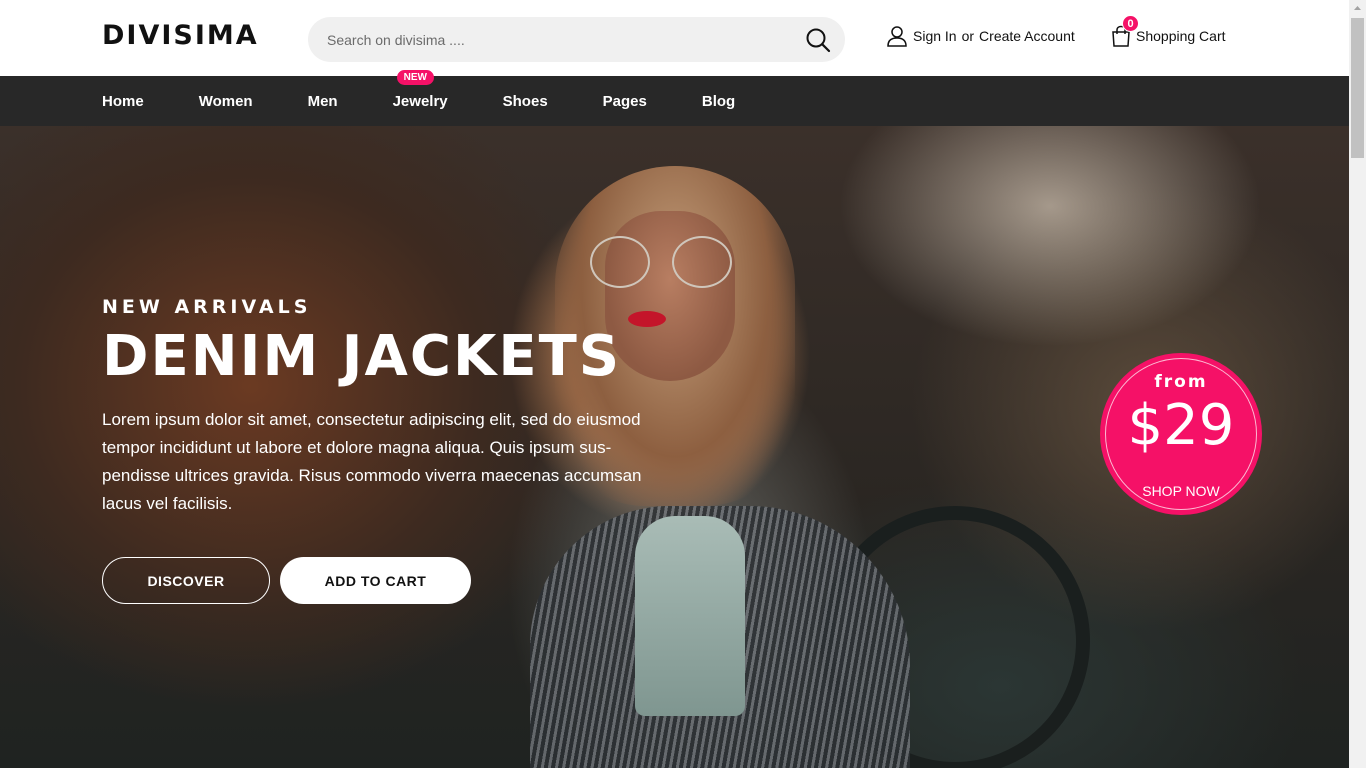  Describe the element at coordinates (415, 77) in the screenshot. I see `new-badge: NEW` at that location.